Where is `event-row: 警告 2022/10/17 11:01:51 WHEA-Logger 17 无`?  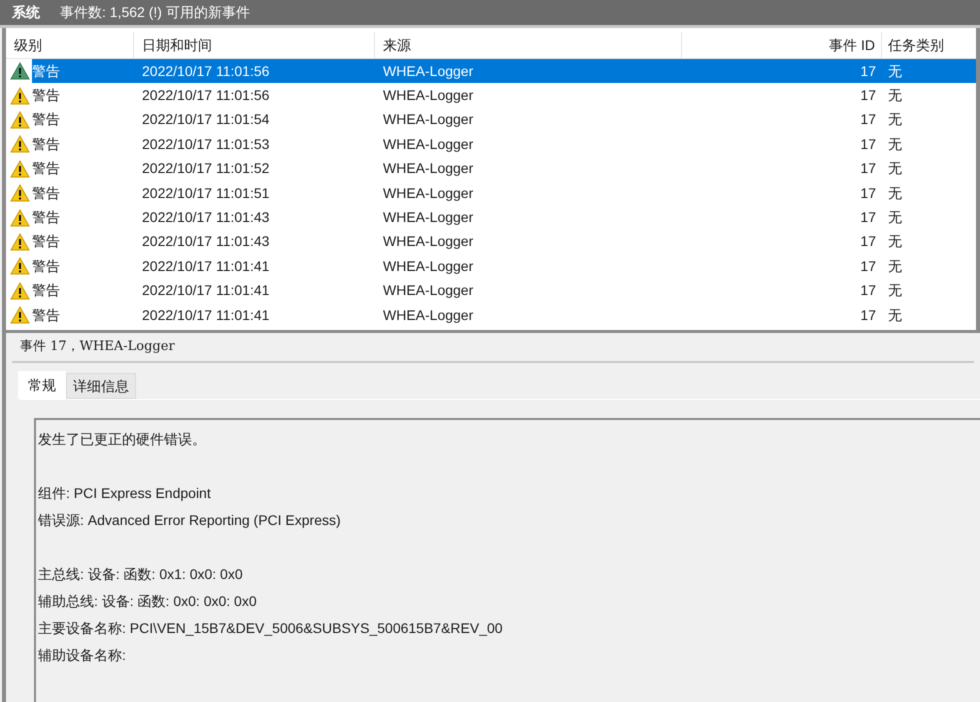
event-row: 警告 2022/10/17 11:01:51 WHEA-Logger 17 无 is located at coordinates (491, 193).